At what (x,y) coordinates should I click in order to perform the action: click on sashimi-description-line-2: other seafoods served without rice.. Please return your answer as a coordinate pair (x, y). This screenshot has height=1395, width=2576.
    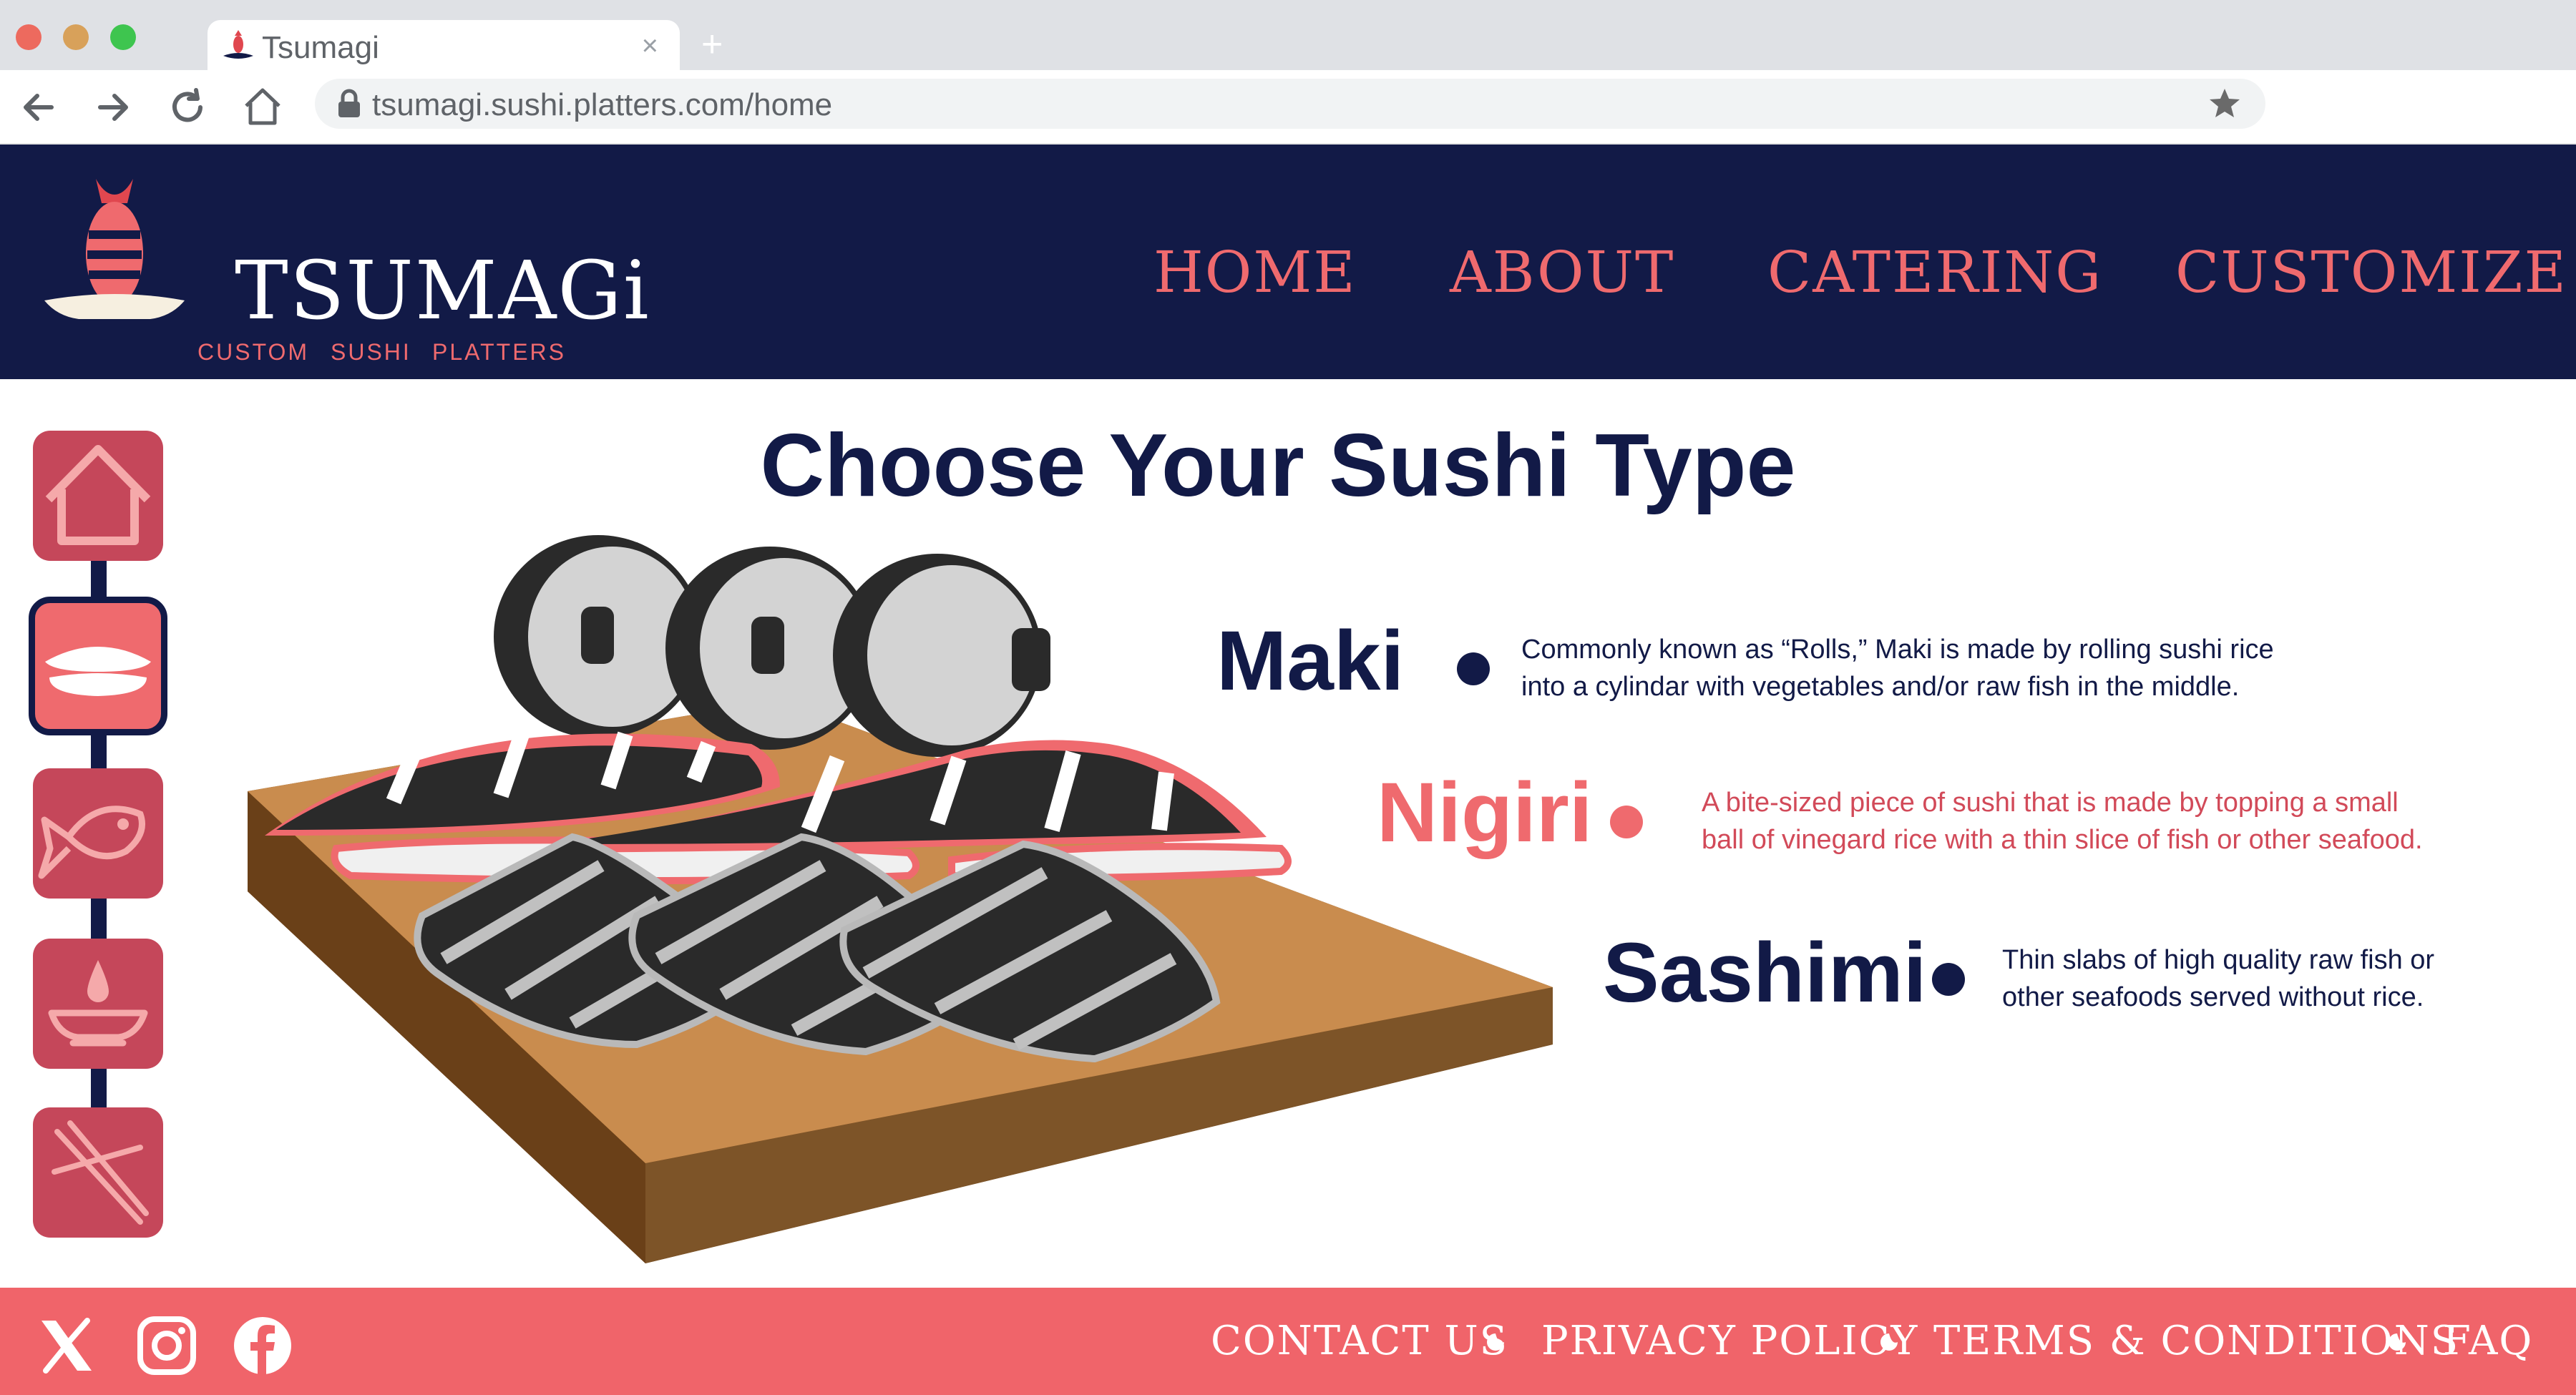
    Looking at the image, I should click on (2213, 997).